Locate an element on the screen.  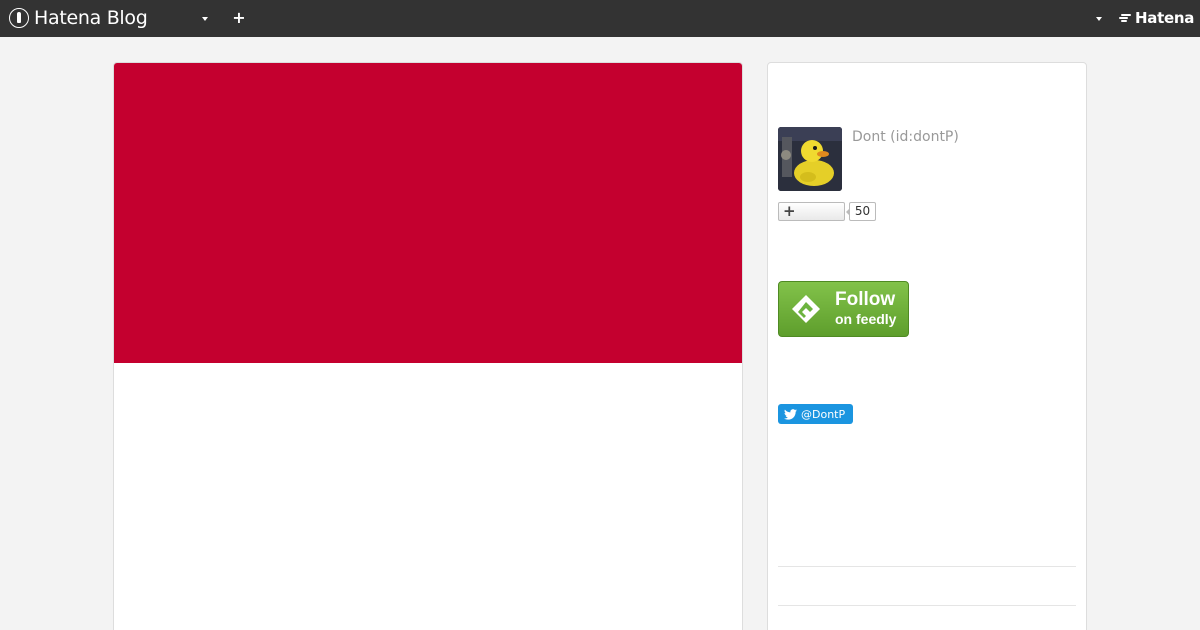
rubber-duck-icon is located at coordinates (810, 159).